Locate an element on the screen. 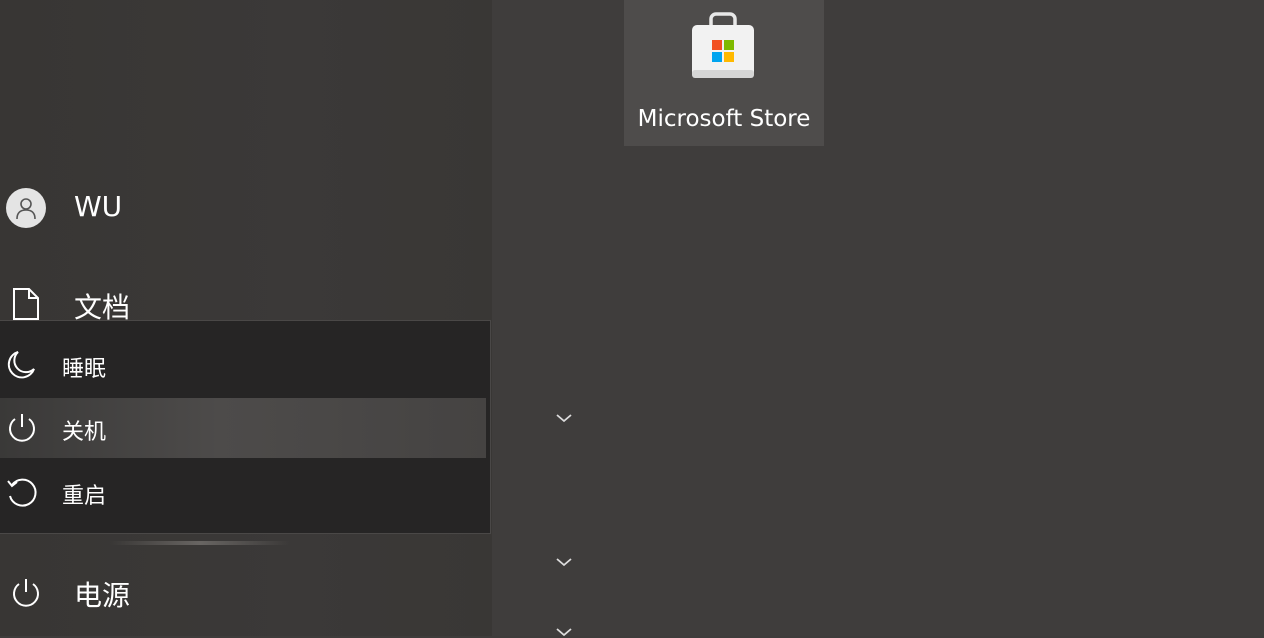 The height and width of the screenshot is (638, 1264). document-icon is located at coordinates (26, 304).